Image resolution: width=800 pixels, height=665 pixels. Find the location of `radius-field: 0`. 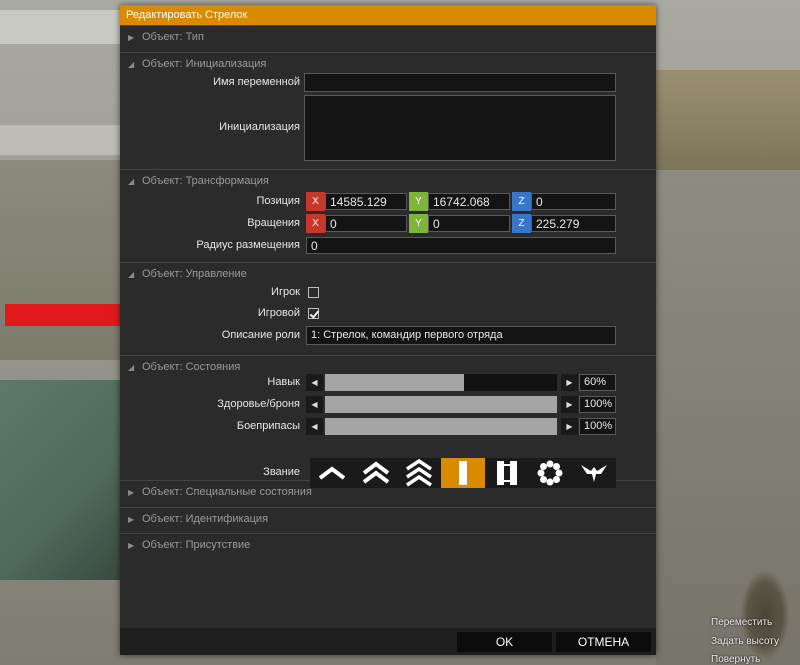

radius-field: 0 is located at coordinates (461, 245).